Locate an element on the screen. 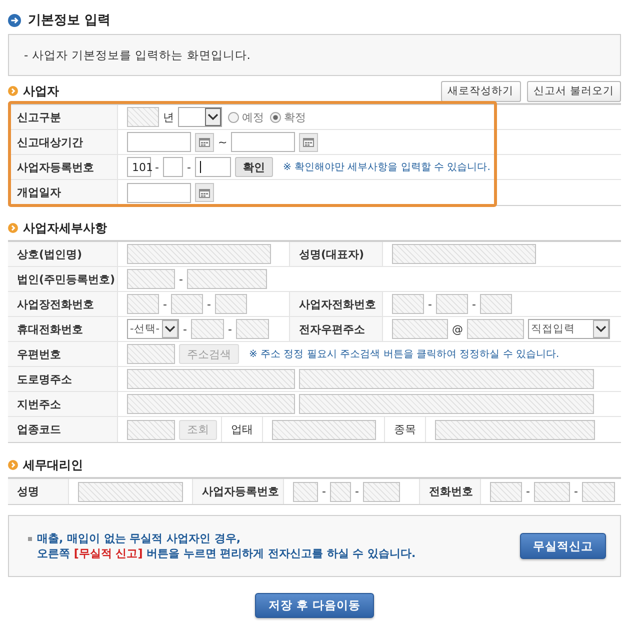 This screenshot has width=629, height=634. radio-option: 확정 is located at coordinates (288, 117).